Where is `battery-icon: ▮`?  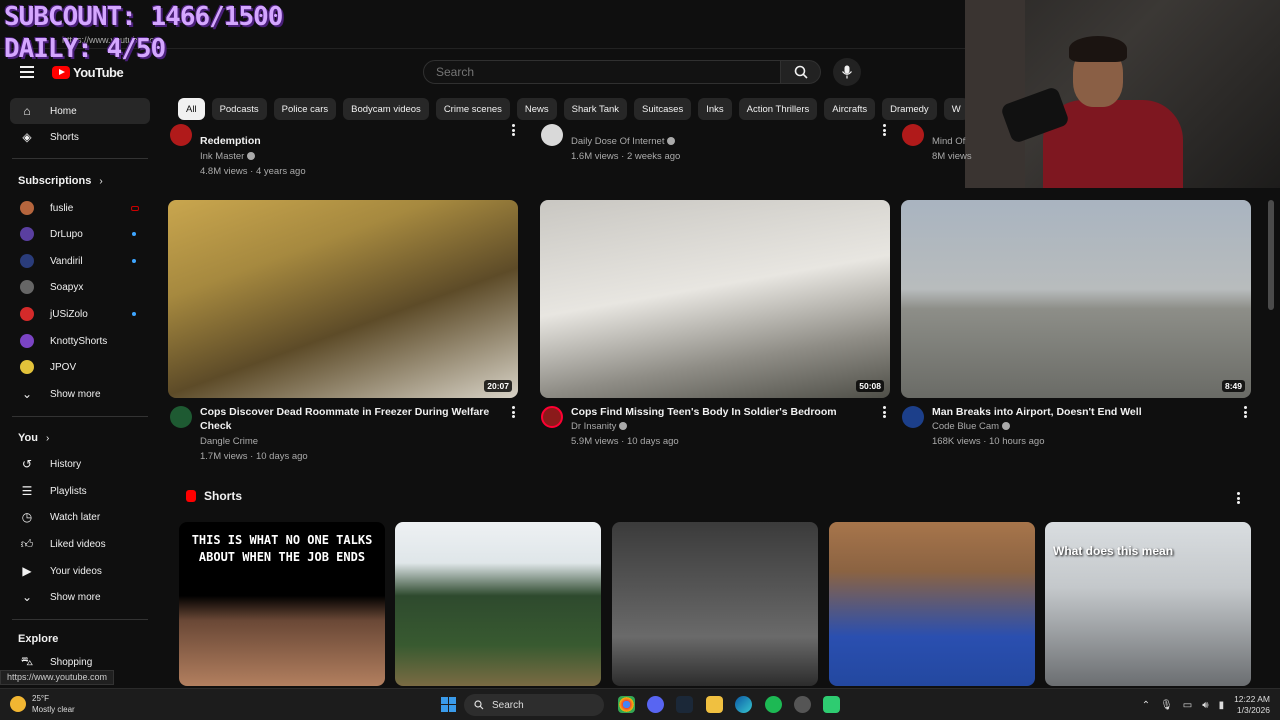 battery-icon: ▮ is located at coordinates (1222, 705).